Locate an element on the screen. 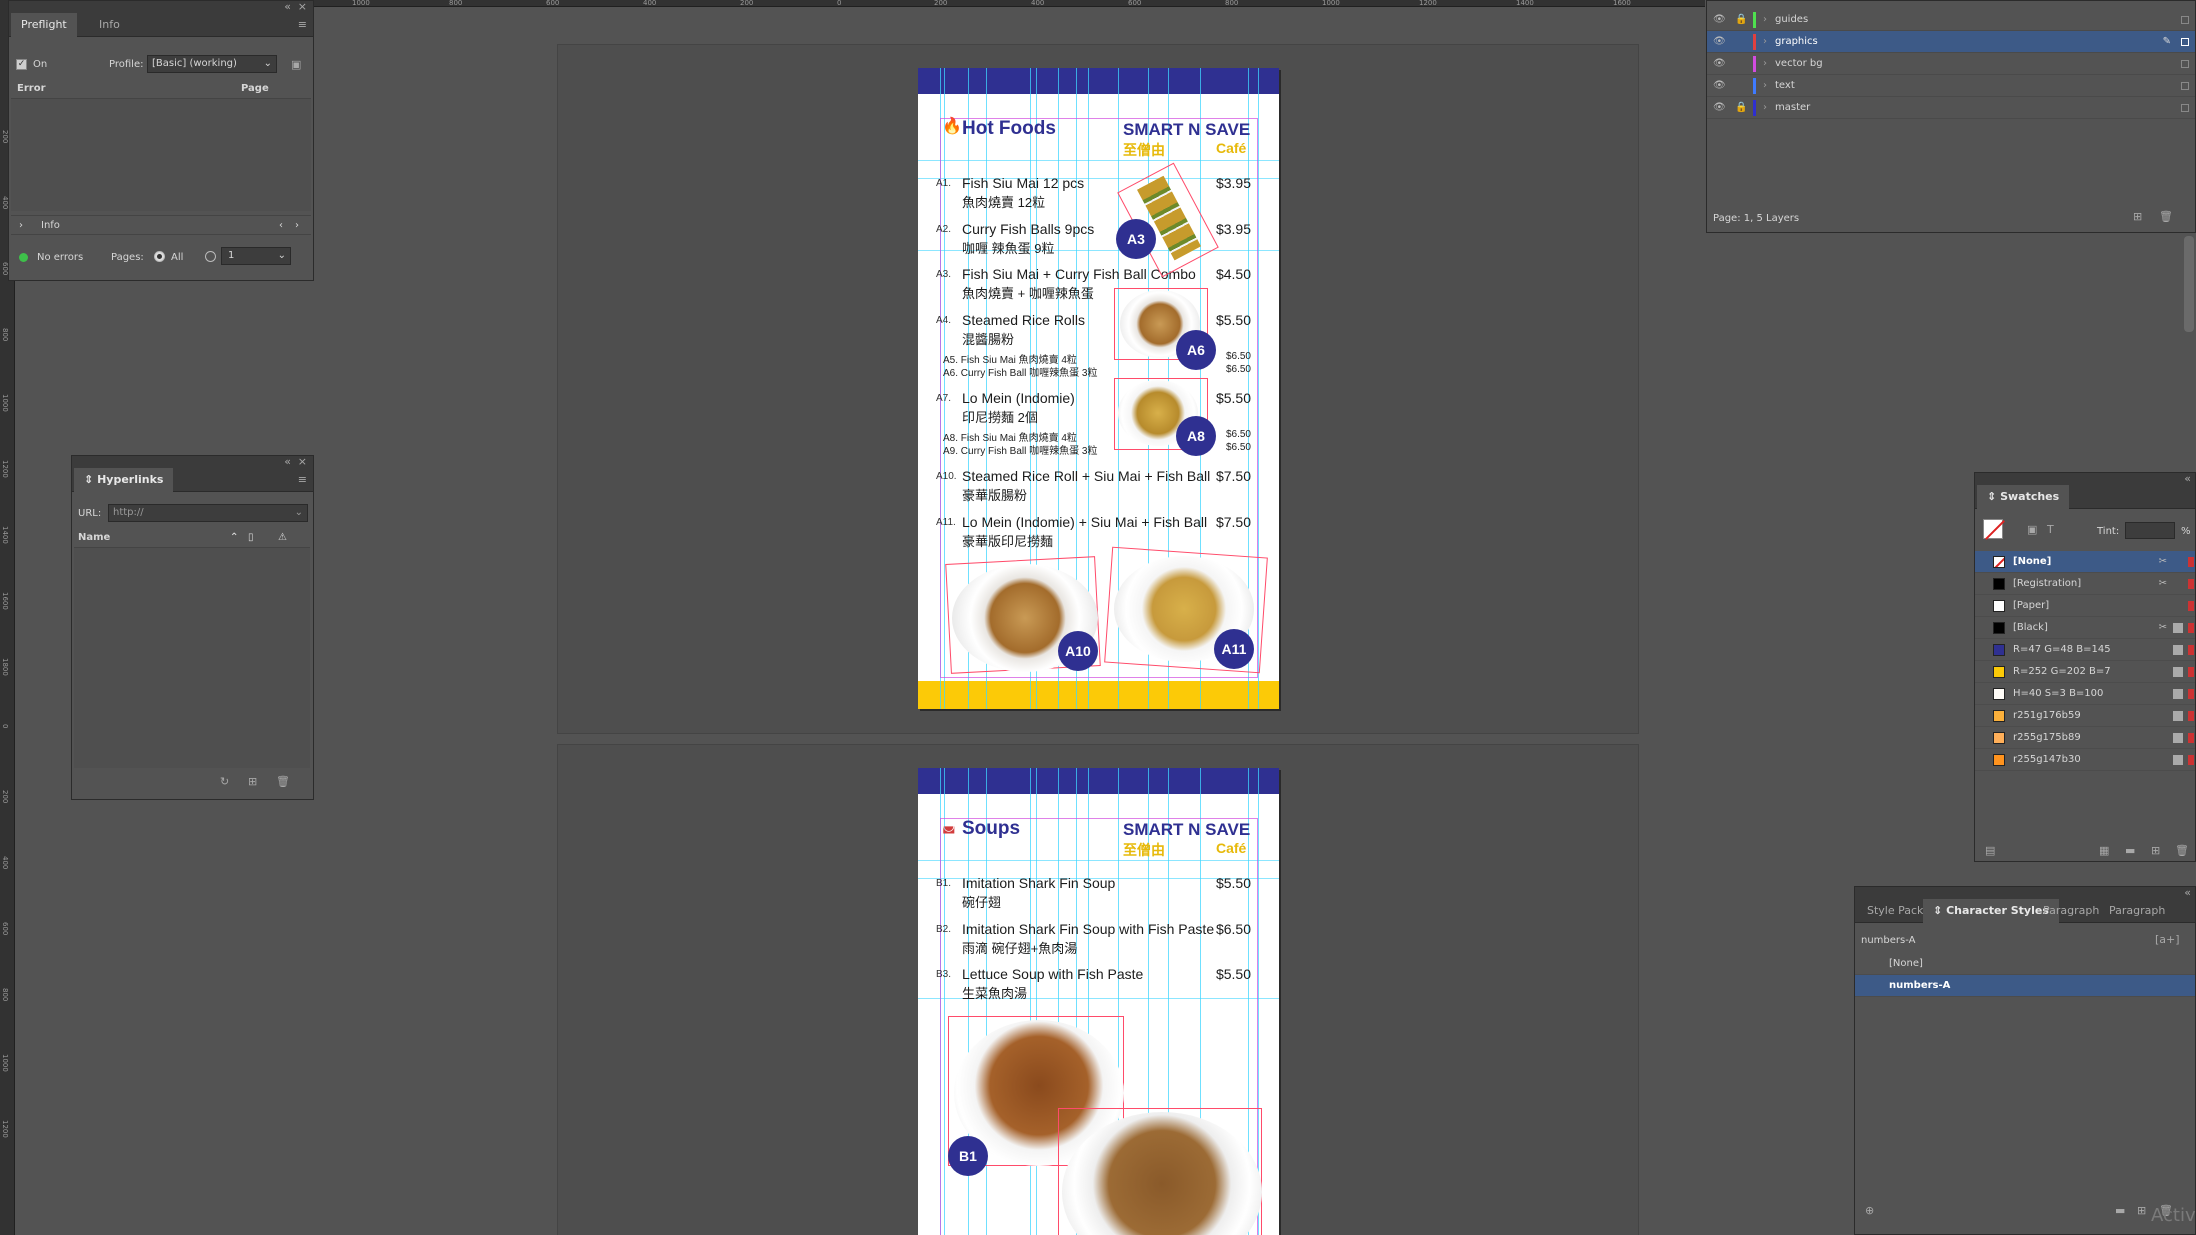 The height and width of the screenshot is (1235, 2196). swatch-row: [Registration] ✂ is located at coordinates (2085, 584).